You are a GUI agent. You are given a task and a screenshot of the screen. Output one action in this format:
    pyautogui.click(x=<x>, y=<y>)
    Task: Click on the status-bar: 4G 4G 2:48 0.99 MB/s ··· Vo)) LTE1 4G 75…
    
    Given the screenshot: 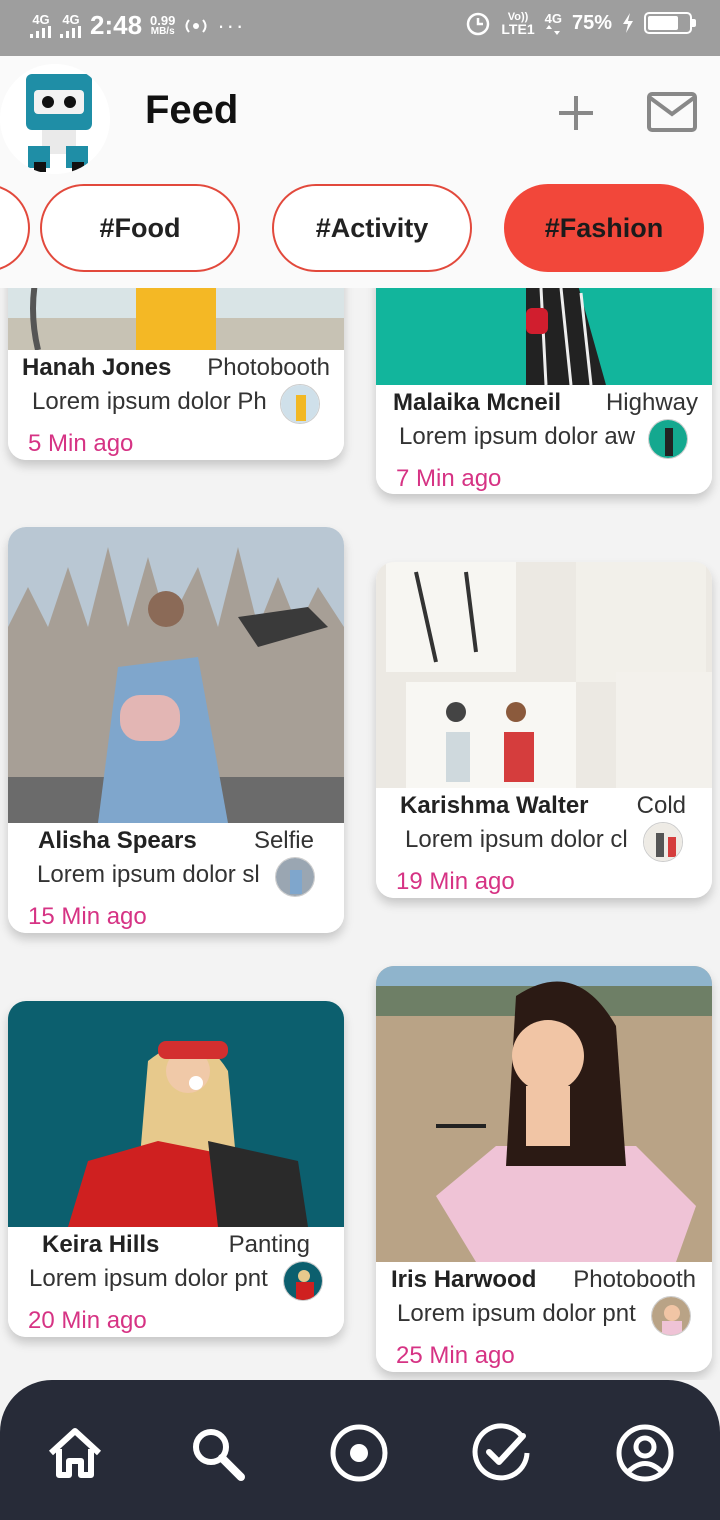 What is the action you would take?
    pyautogui.click(x=360, y=28)
    